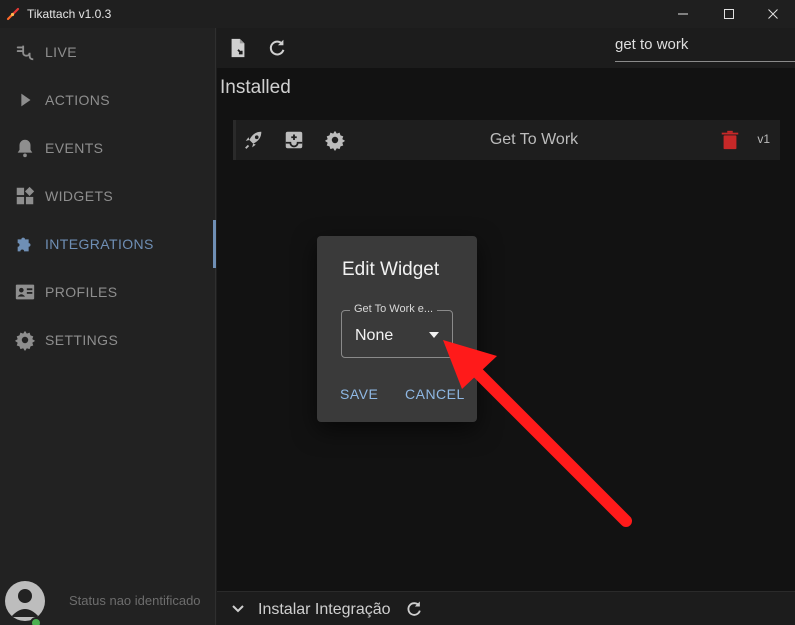  What do you see at coordinates (69, 14) in the screenshot?
I see `window-title: Tikattach v1.0.3` at bounding box center [69, 14].